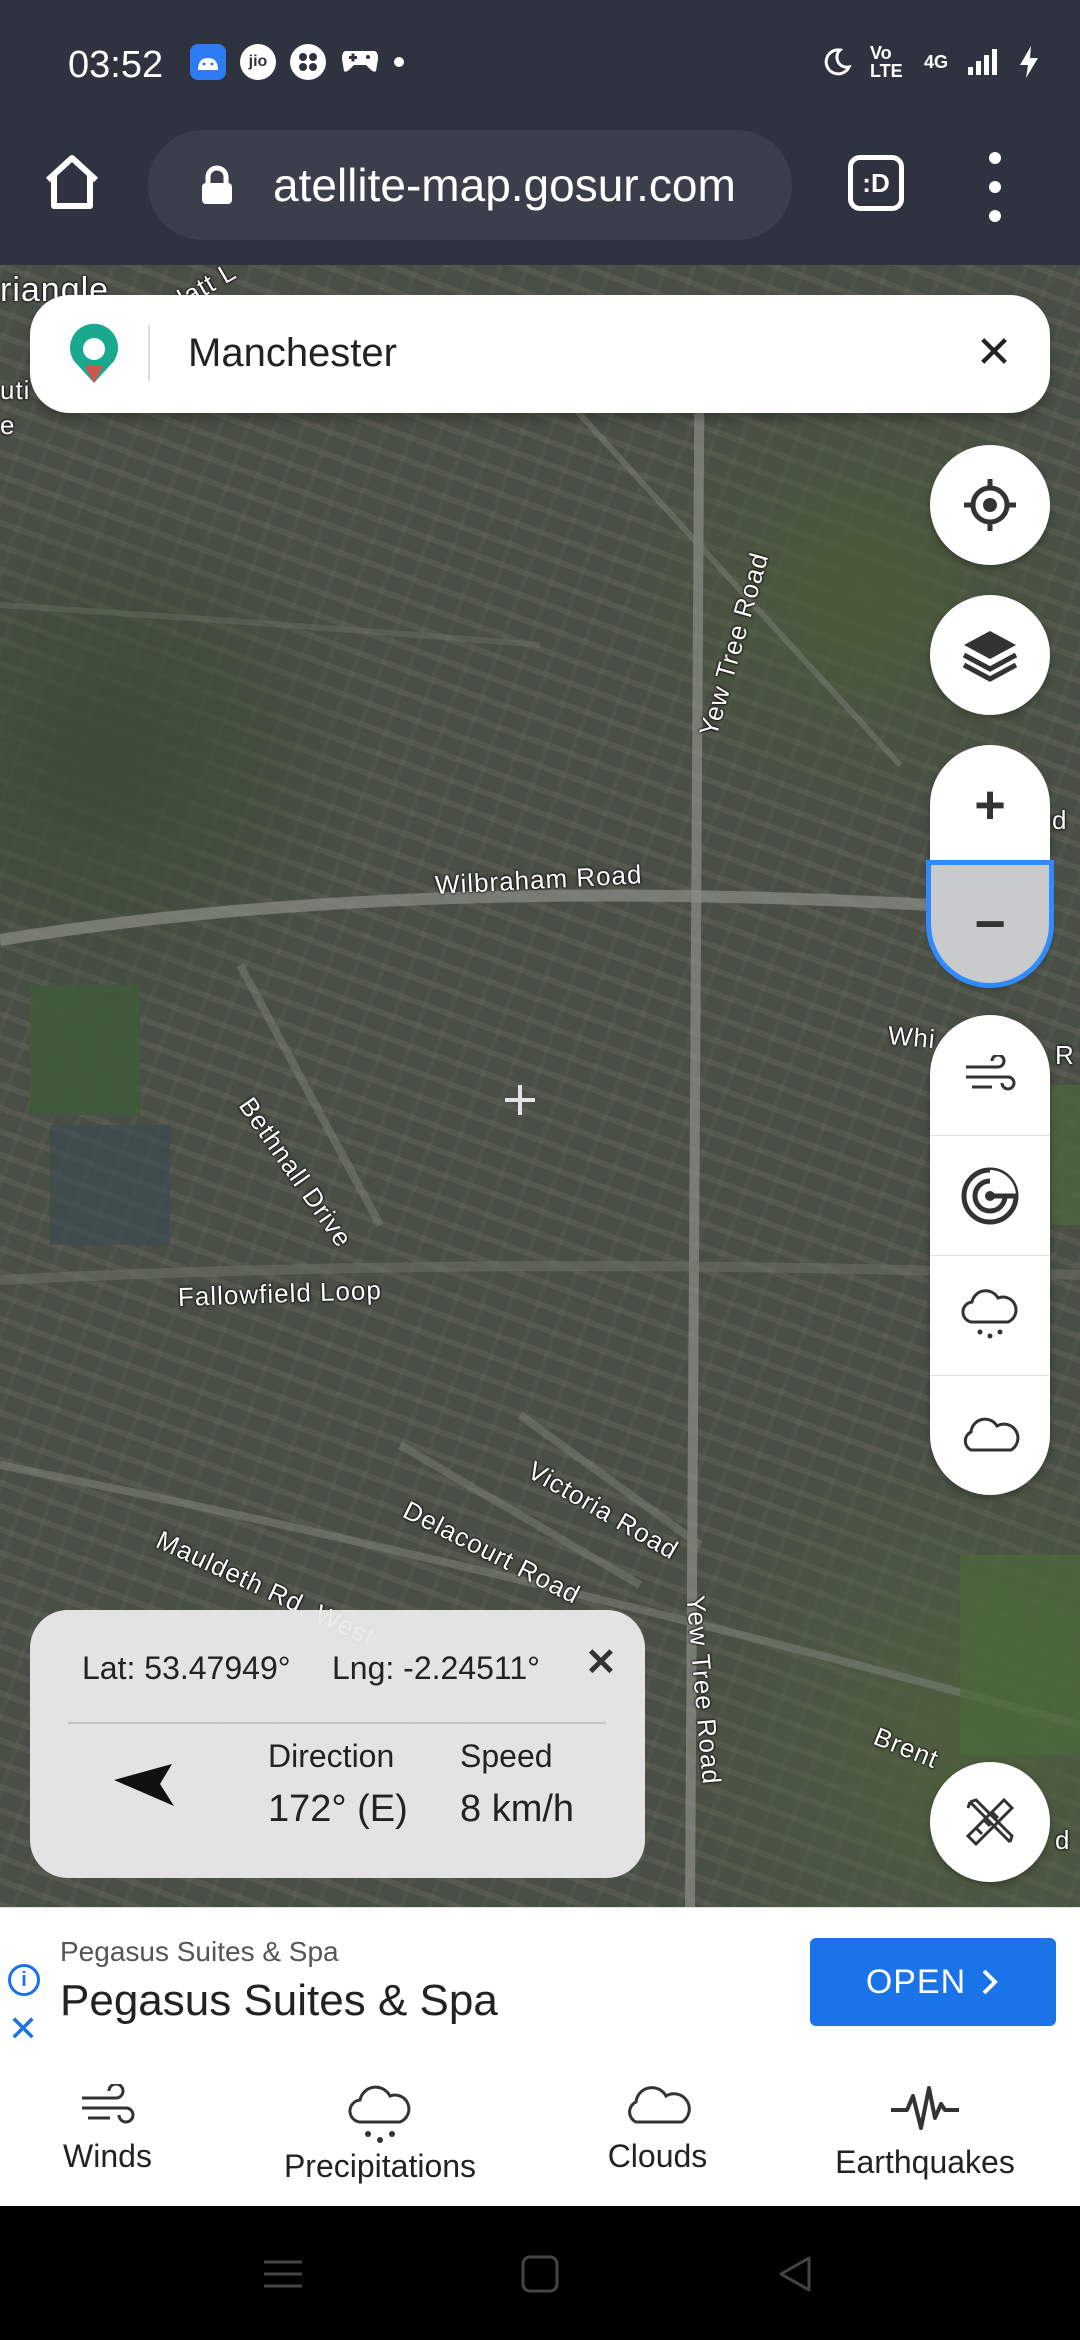 The height and width of the screenshot is (2340, 1080). Describe the element at coordinates (23, 2029) in the screenshot. I see `ad-close-icon: ✕` at that location.